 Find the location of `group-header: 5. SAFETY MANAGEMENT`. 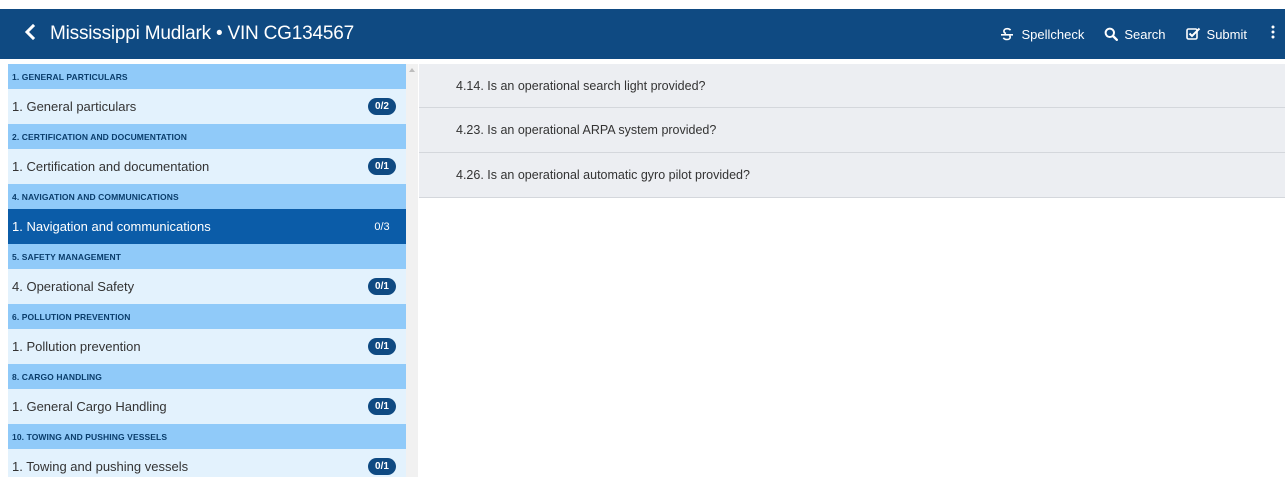

group-header: 5. SAFETY MANAGEMENT is located at coordinates (207, 256).